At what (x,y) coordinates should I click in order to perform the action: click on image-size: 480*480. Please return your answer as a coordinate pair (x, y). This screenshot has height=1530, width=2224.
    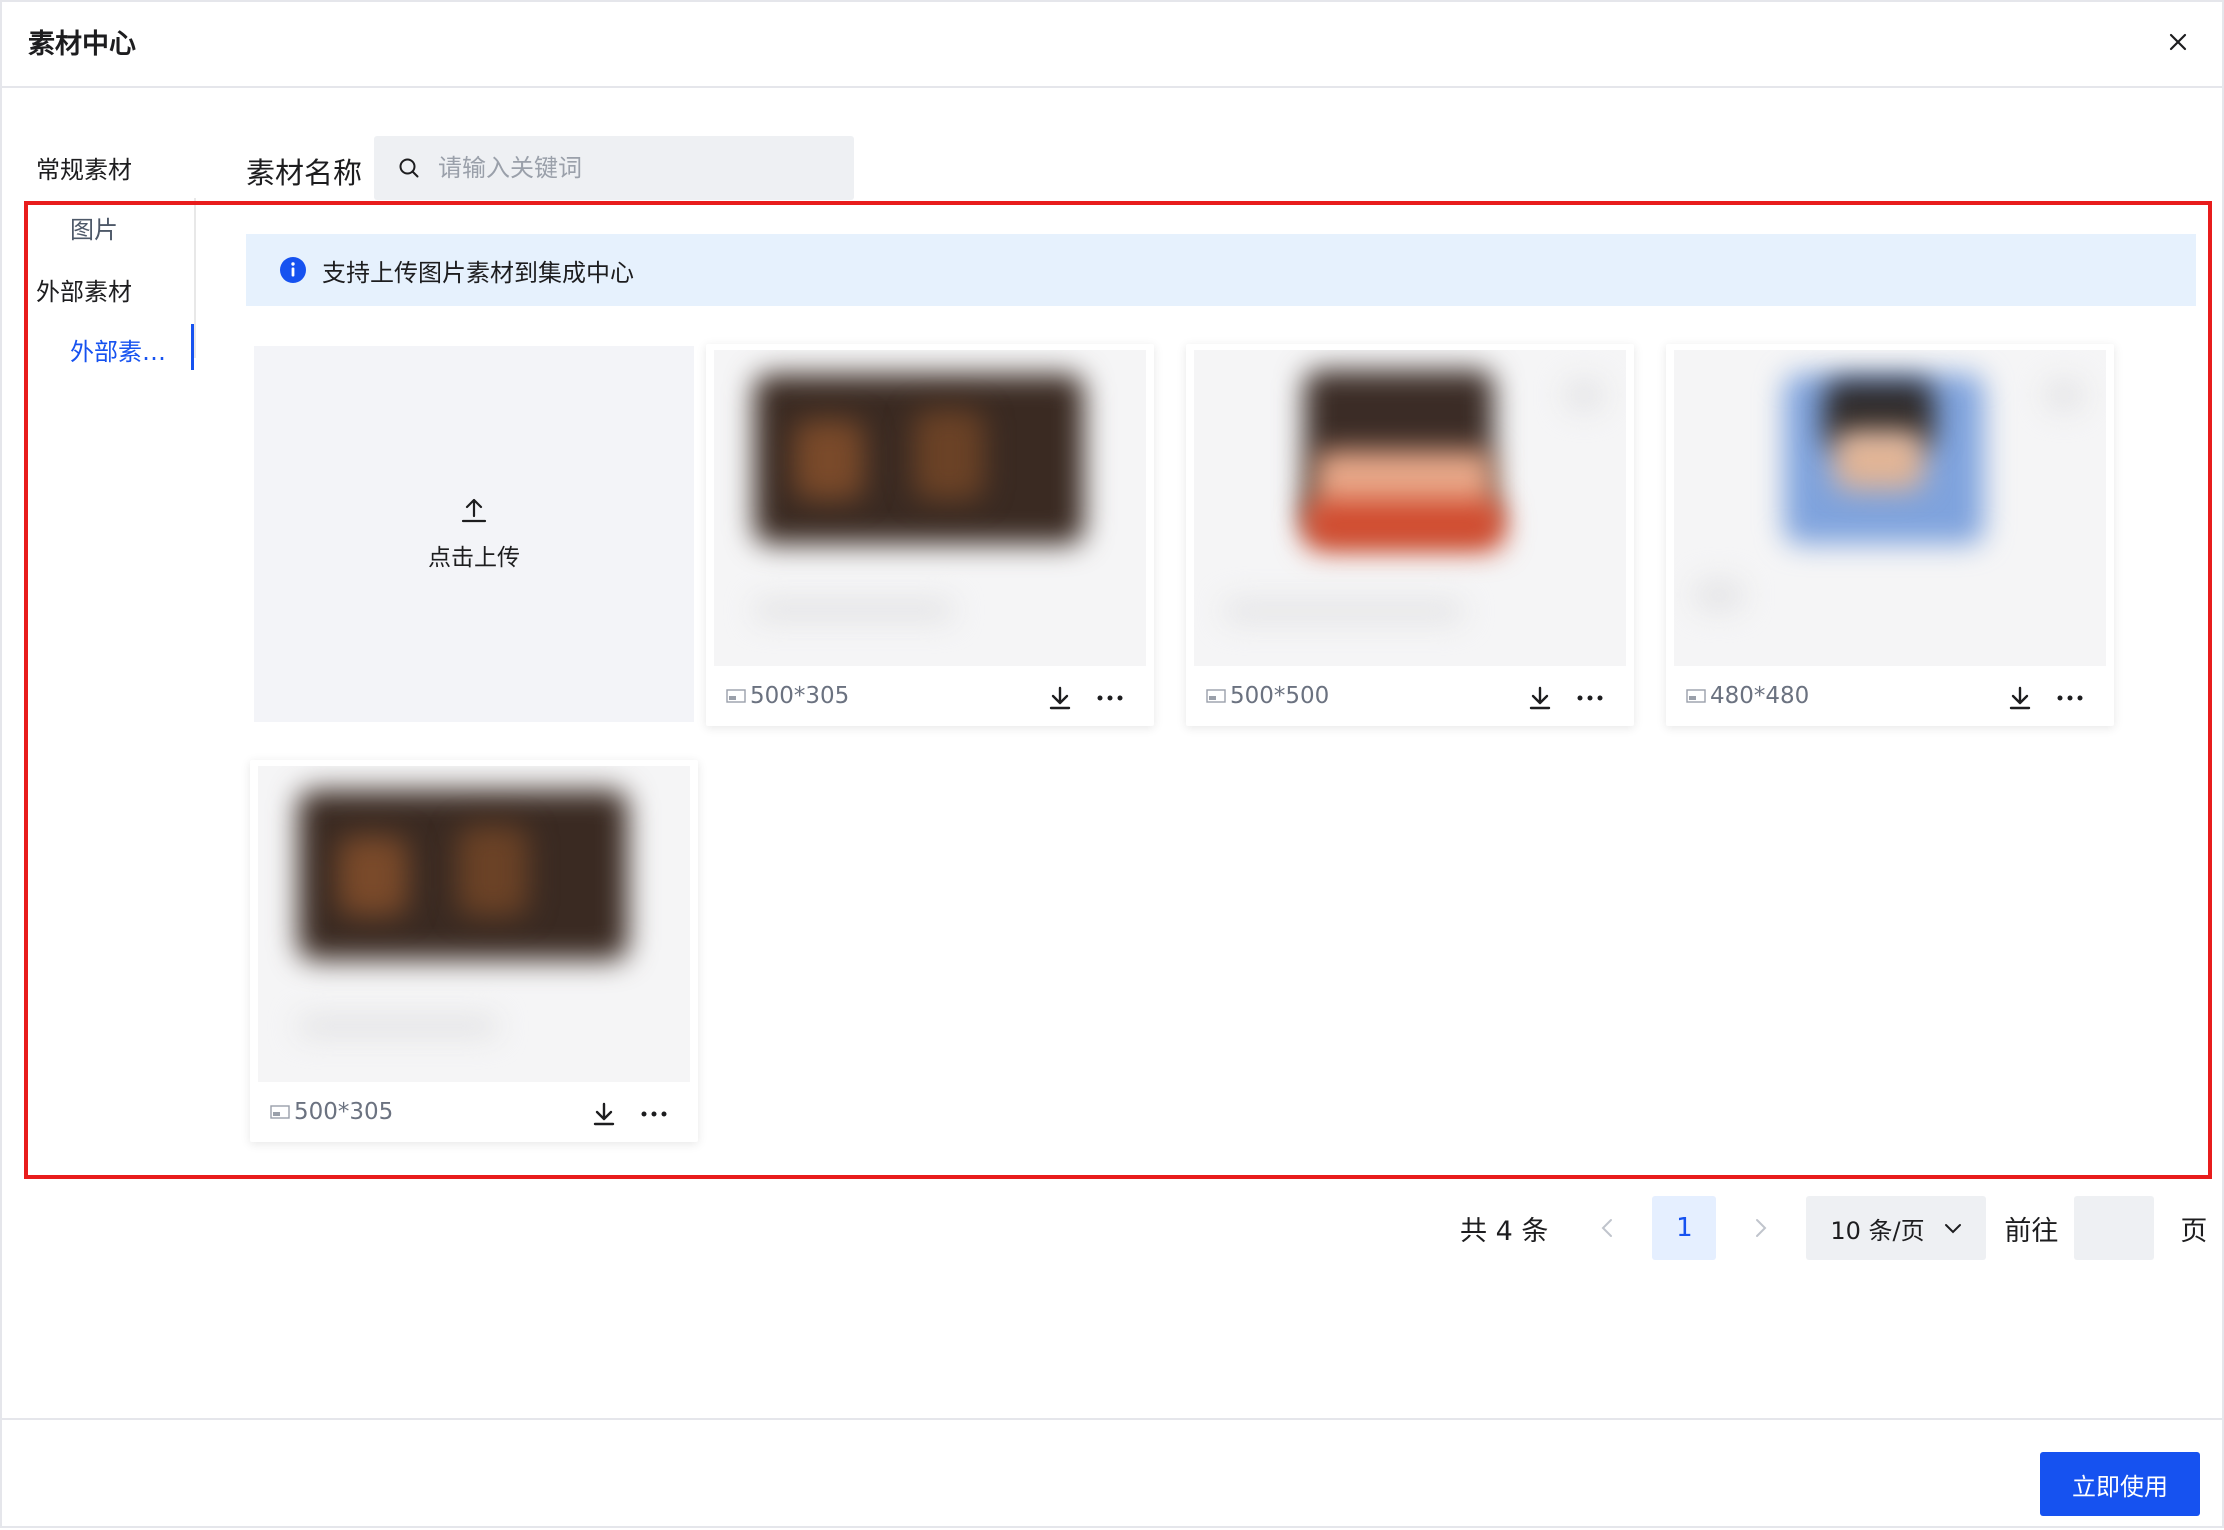
    Looking at the image, I should click on (1760, 696).